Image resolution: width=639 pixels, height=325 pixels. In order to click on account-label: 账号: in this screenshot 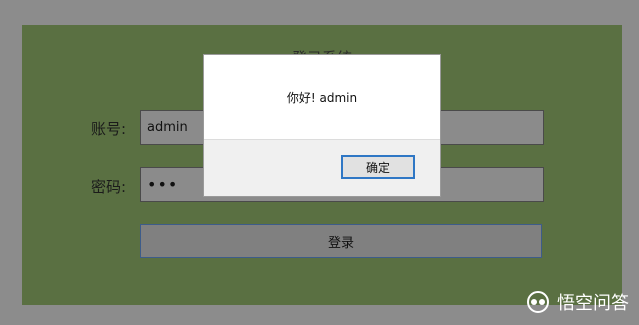, I will do `click(109, 129)`.